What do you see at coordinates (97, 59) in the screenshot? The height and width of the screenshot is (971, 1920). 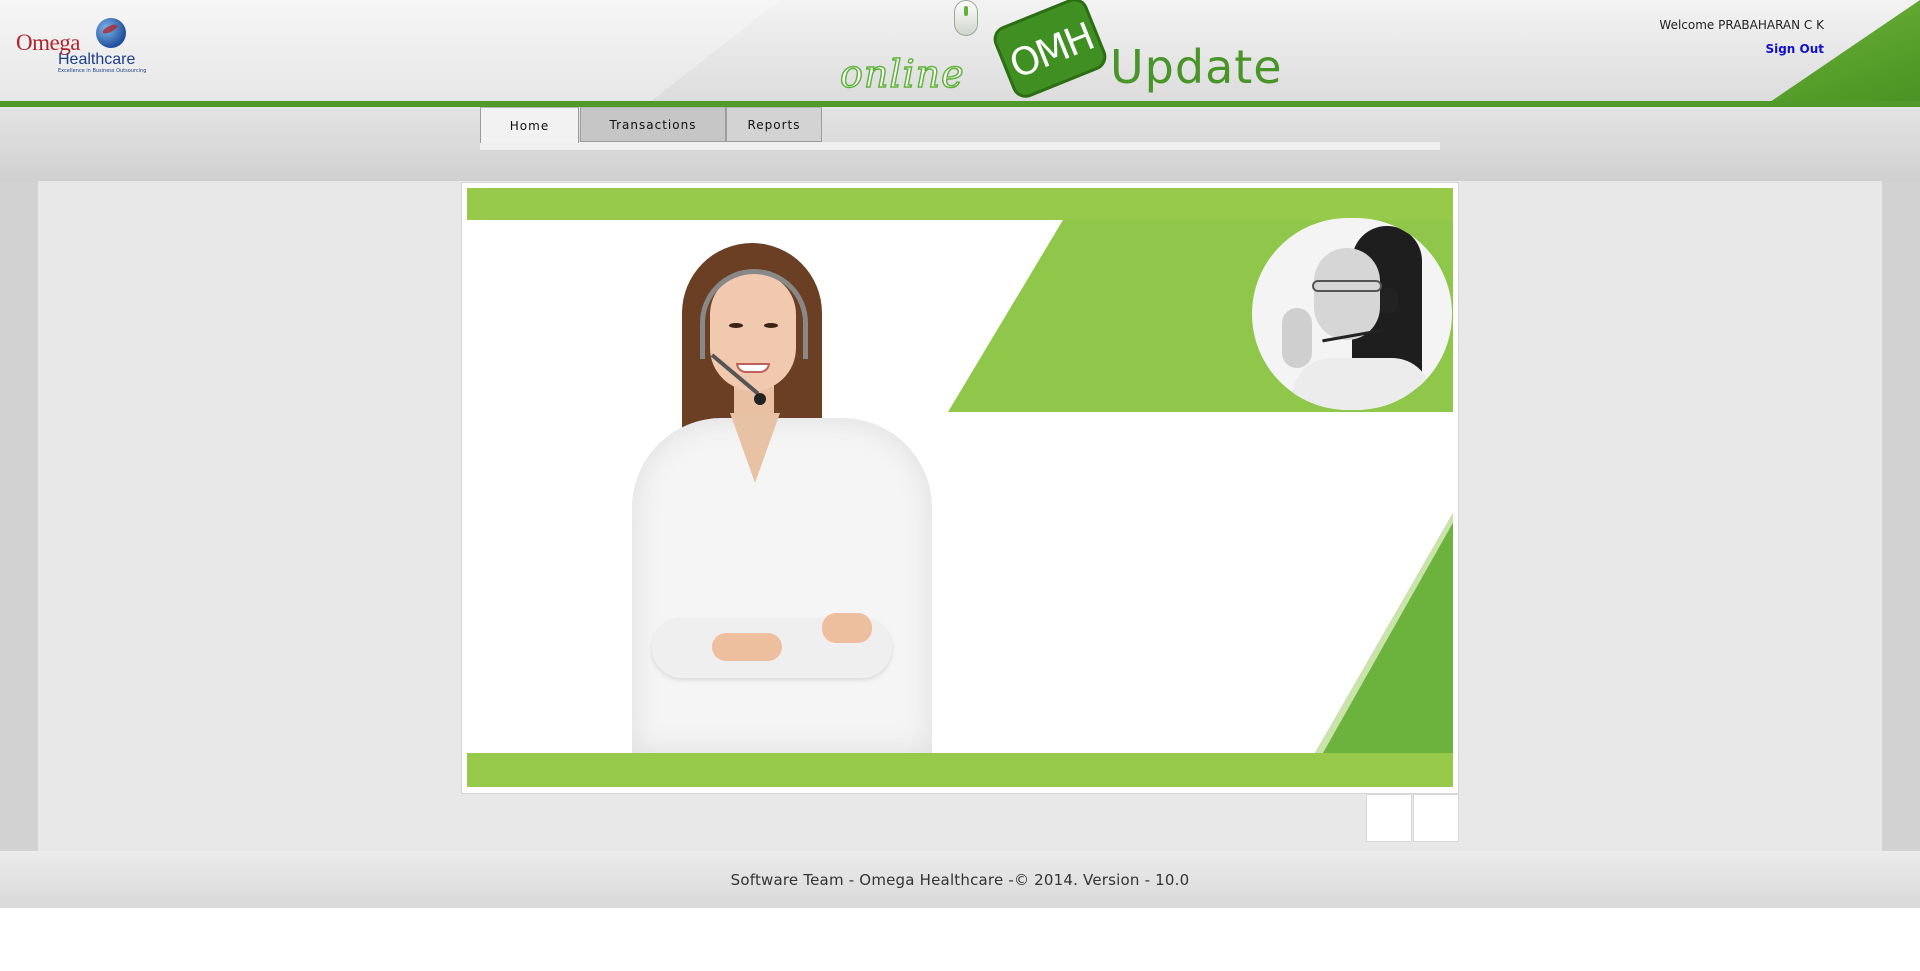 I see `logo-word-healthcare: Healthcare` at bounding box center [97, 59].